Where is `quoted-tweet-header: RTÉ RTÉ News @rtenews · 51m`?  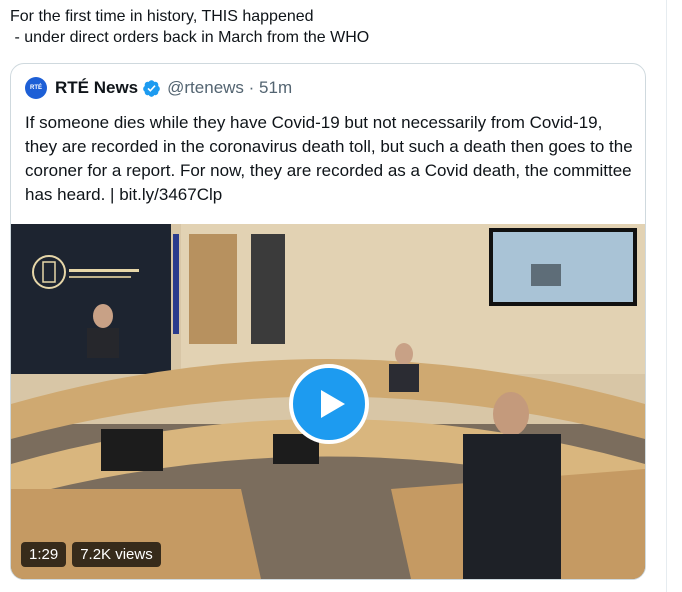
quoted-tweet-header: RTÉ RTÉ News @rtenews · 51m is located at coordinates (158, 88).